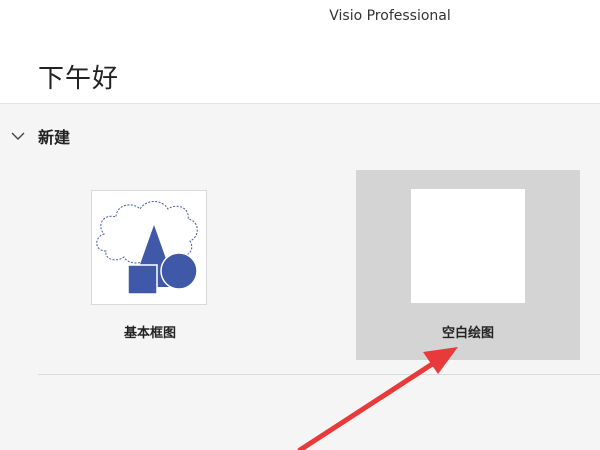 The width and height of the screenshot is (600, 450). Describe the element at coordinates (468, 246) in the screenshot. I see `blank-drawing-thumbnail` at that location.